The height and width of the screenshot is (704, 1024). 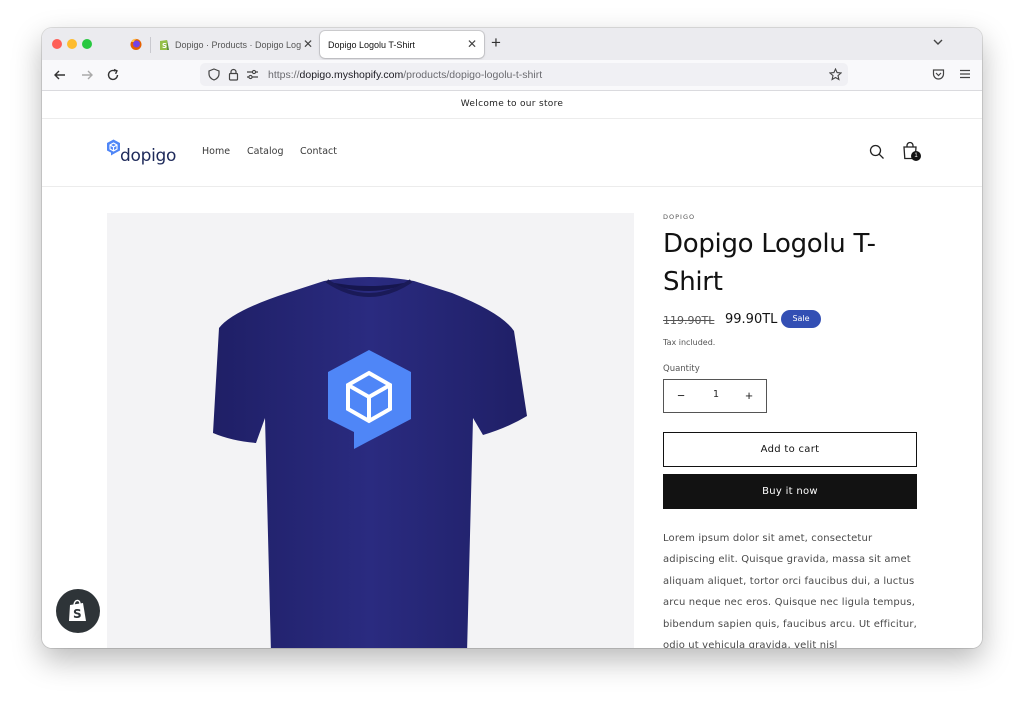 What do you see at coordinates (689, 342) in the screenshot?
I see `tax-note: Tax included.` at bounding box center [689, 342].